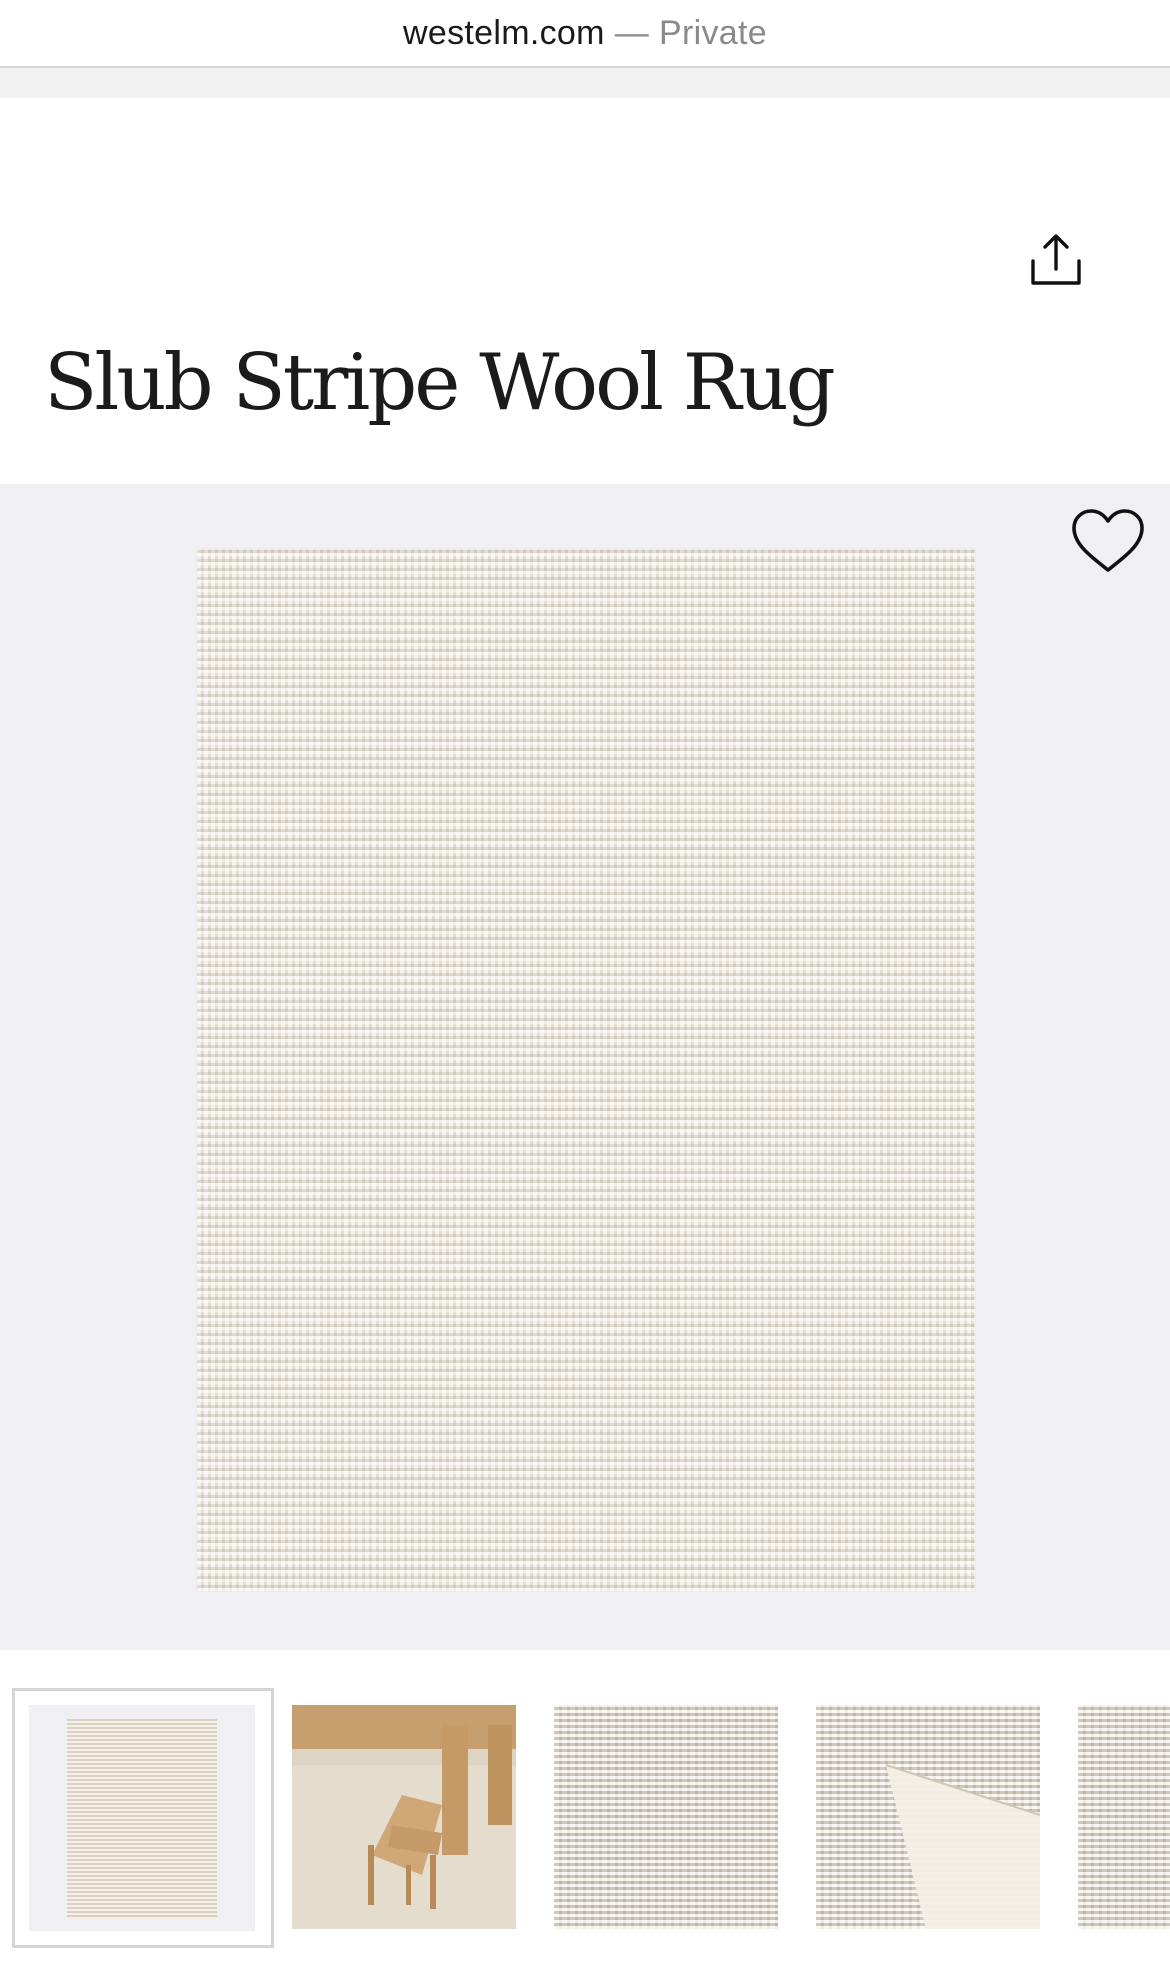 This screenshot has height=1965, width=1170. I want to click on private-mode-label: Private, so click(713, 32).